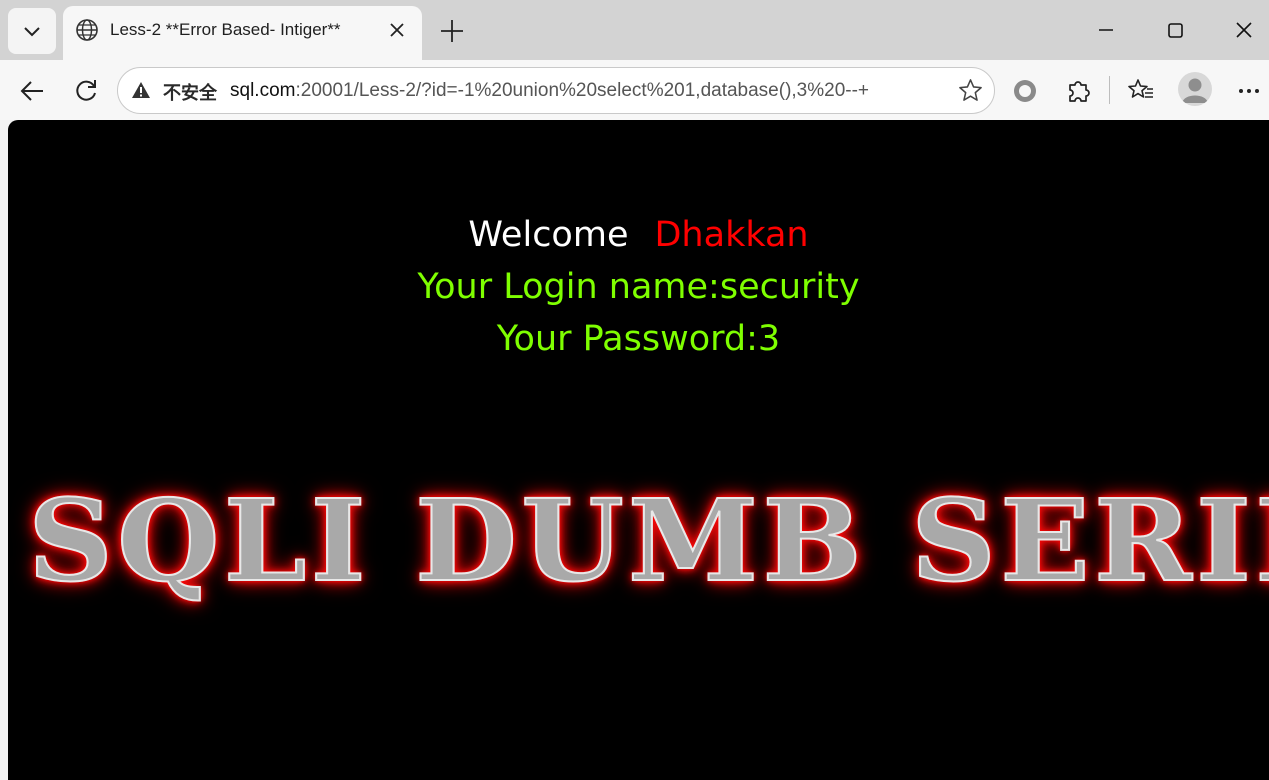 This screenshot has width=1269, height=780. What do you see at coordinates (1079, 91) in the screenshot?
I see `puzzle-icon` at bounding box center [1079, 91].